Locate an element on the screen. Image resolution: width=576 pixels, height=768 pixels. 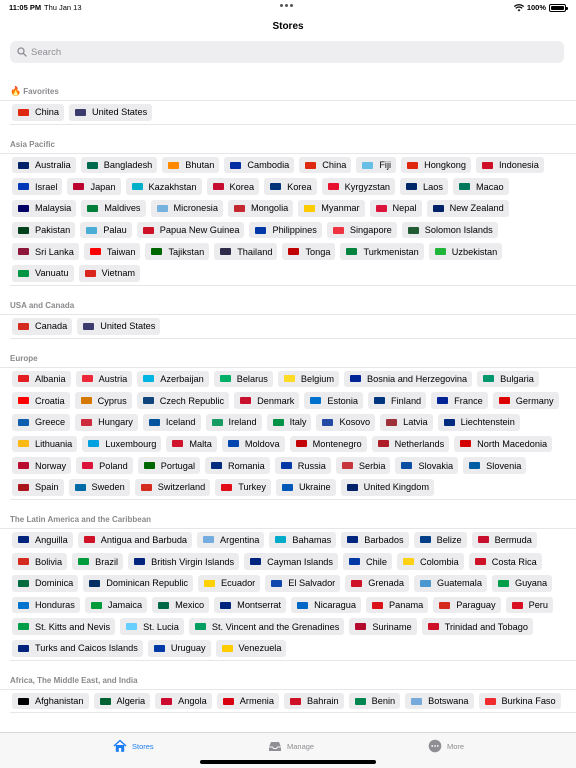
store-chip: Uruguay is located at coordinates (179, 648).